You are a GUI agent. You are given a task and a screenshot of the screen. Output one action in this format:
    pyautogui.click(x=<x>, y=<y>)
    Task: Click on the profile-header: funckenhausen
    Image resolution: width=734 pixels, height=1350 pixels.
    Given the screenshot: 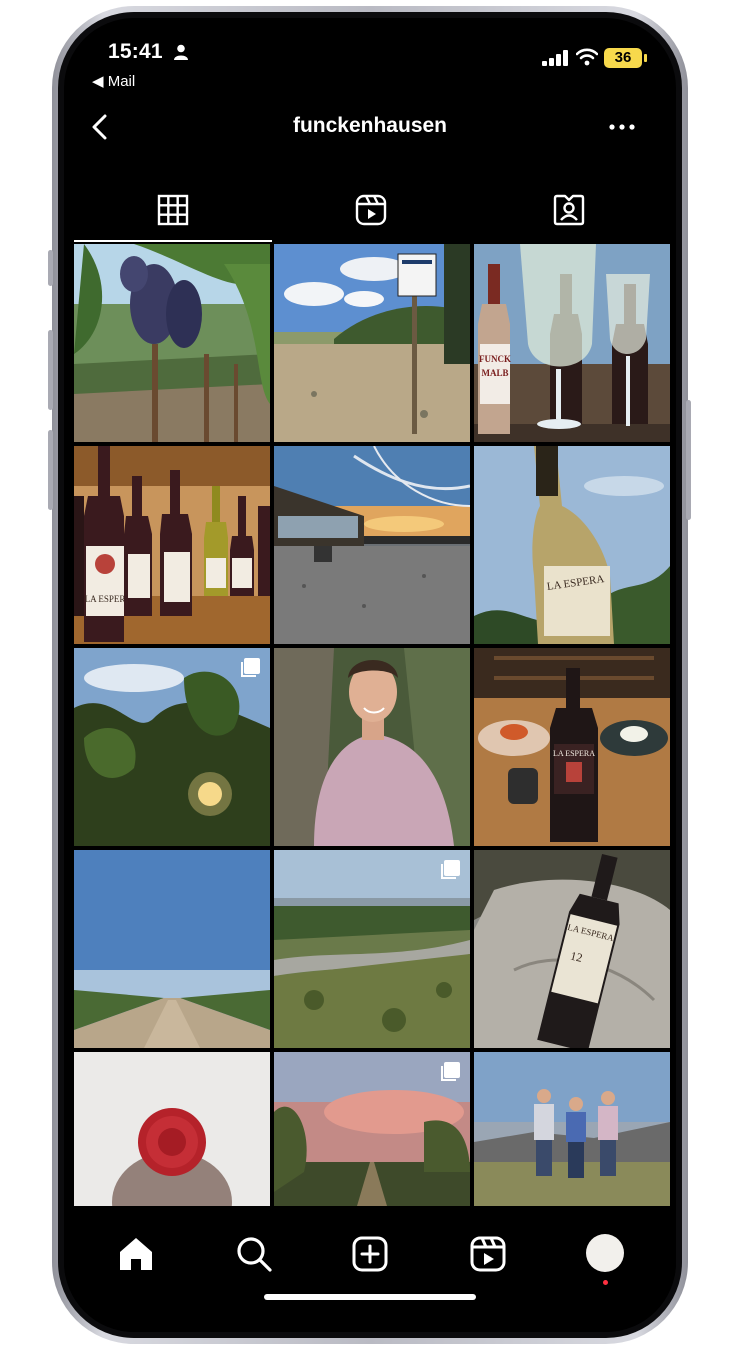 What is the action you would take?
    pyautogui.click(x=370, y=127)
    